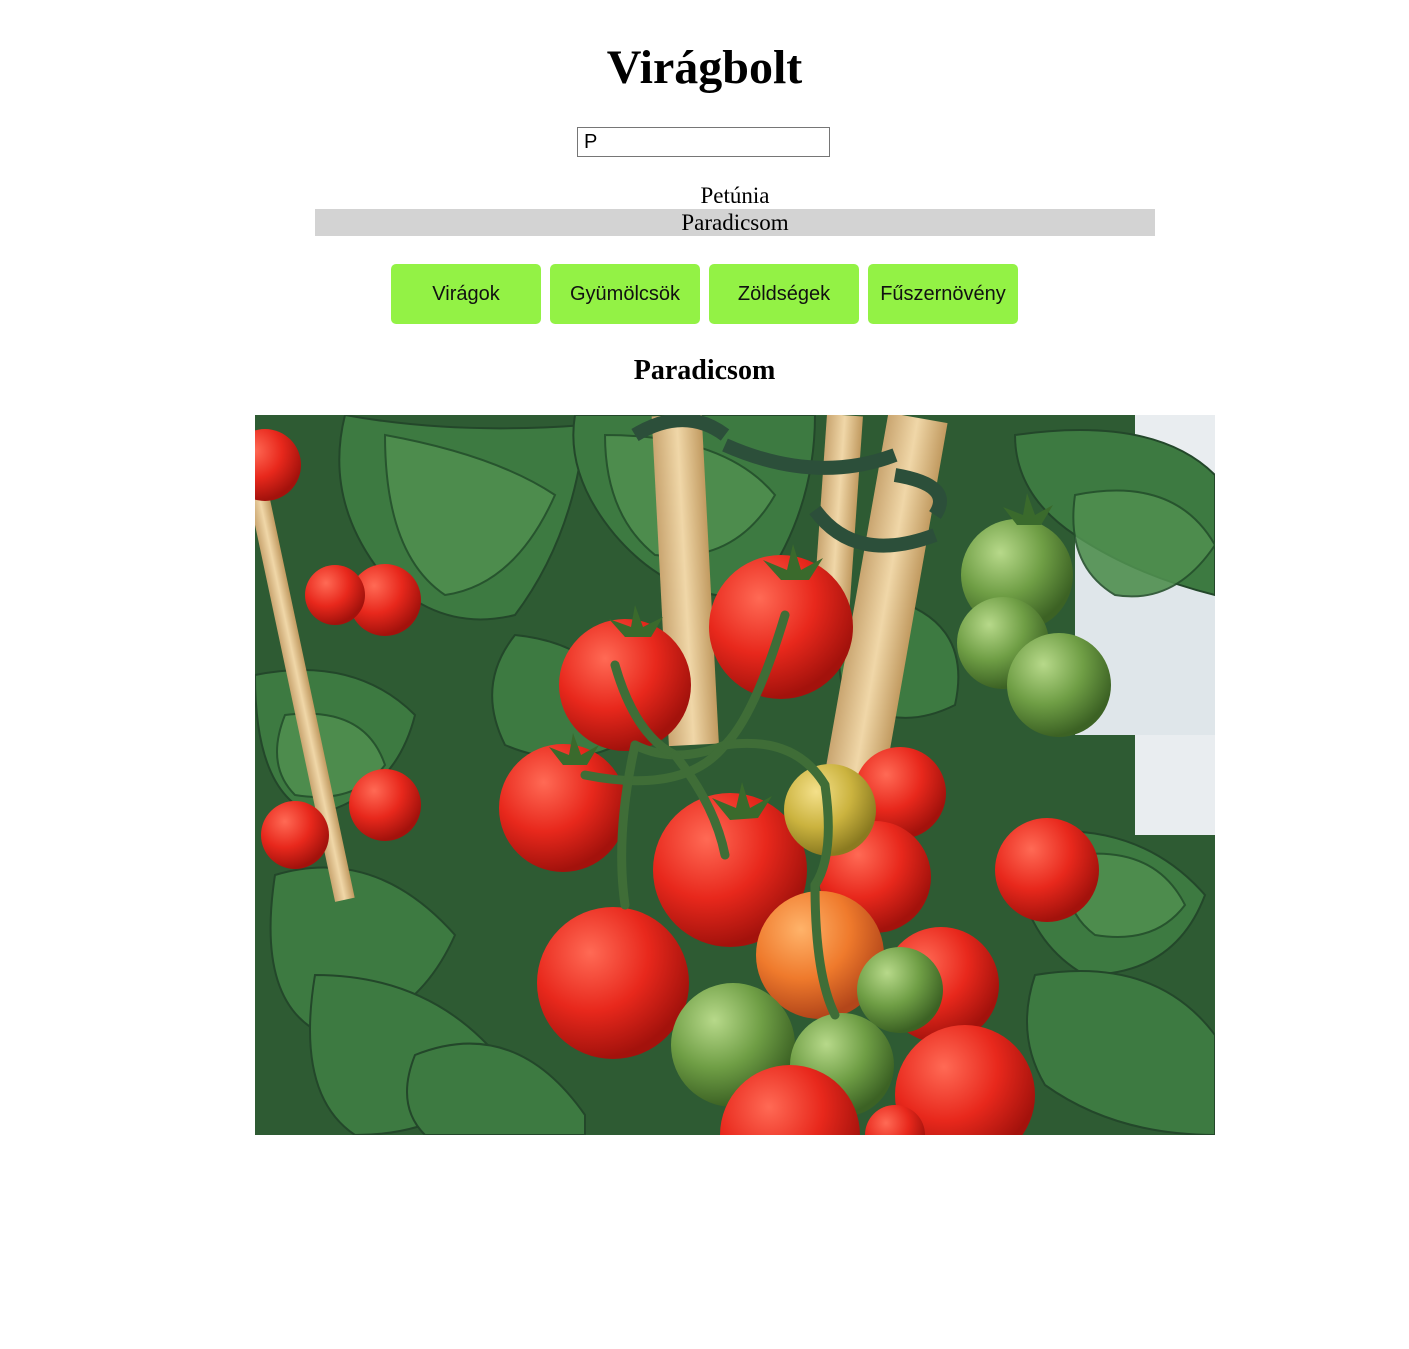 The height and width of the screenshot is (1349, 1409). I want to click on product-title: Paradicsom, so click(704, 370).